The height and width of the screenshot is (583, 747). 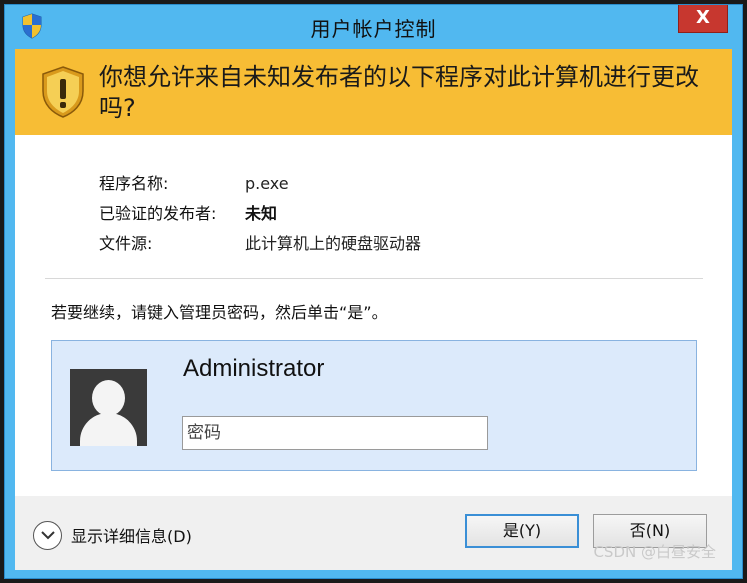 I want to click on avatar, so click(x=108, y=407).